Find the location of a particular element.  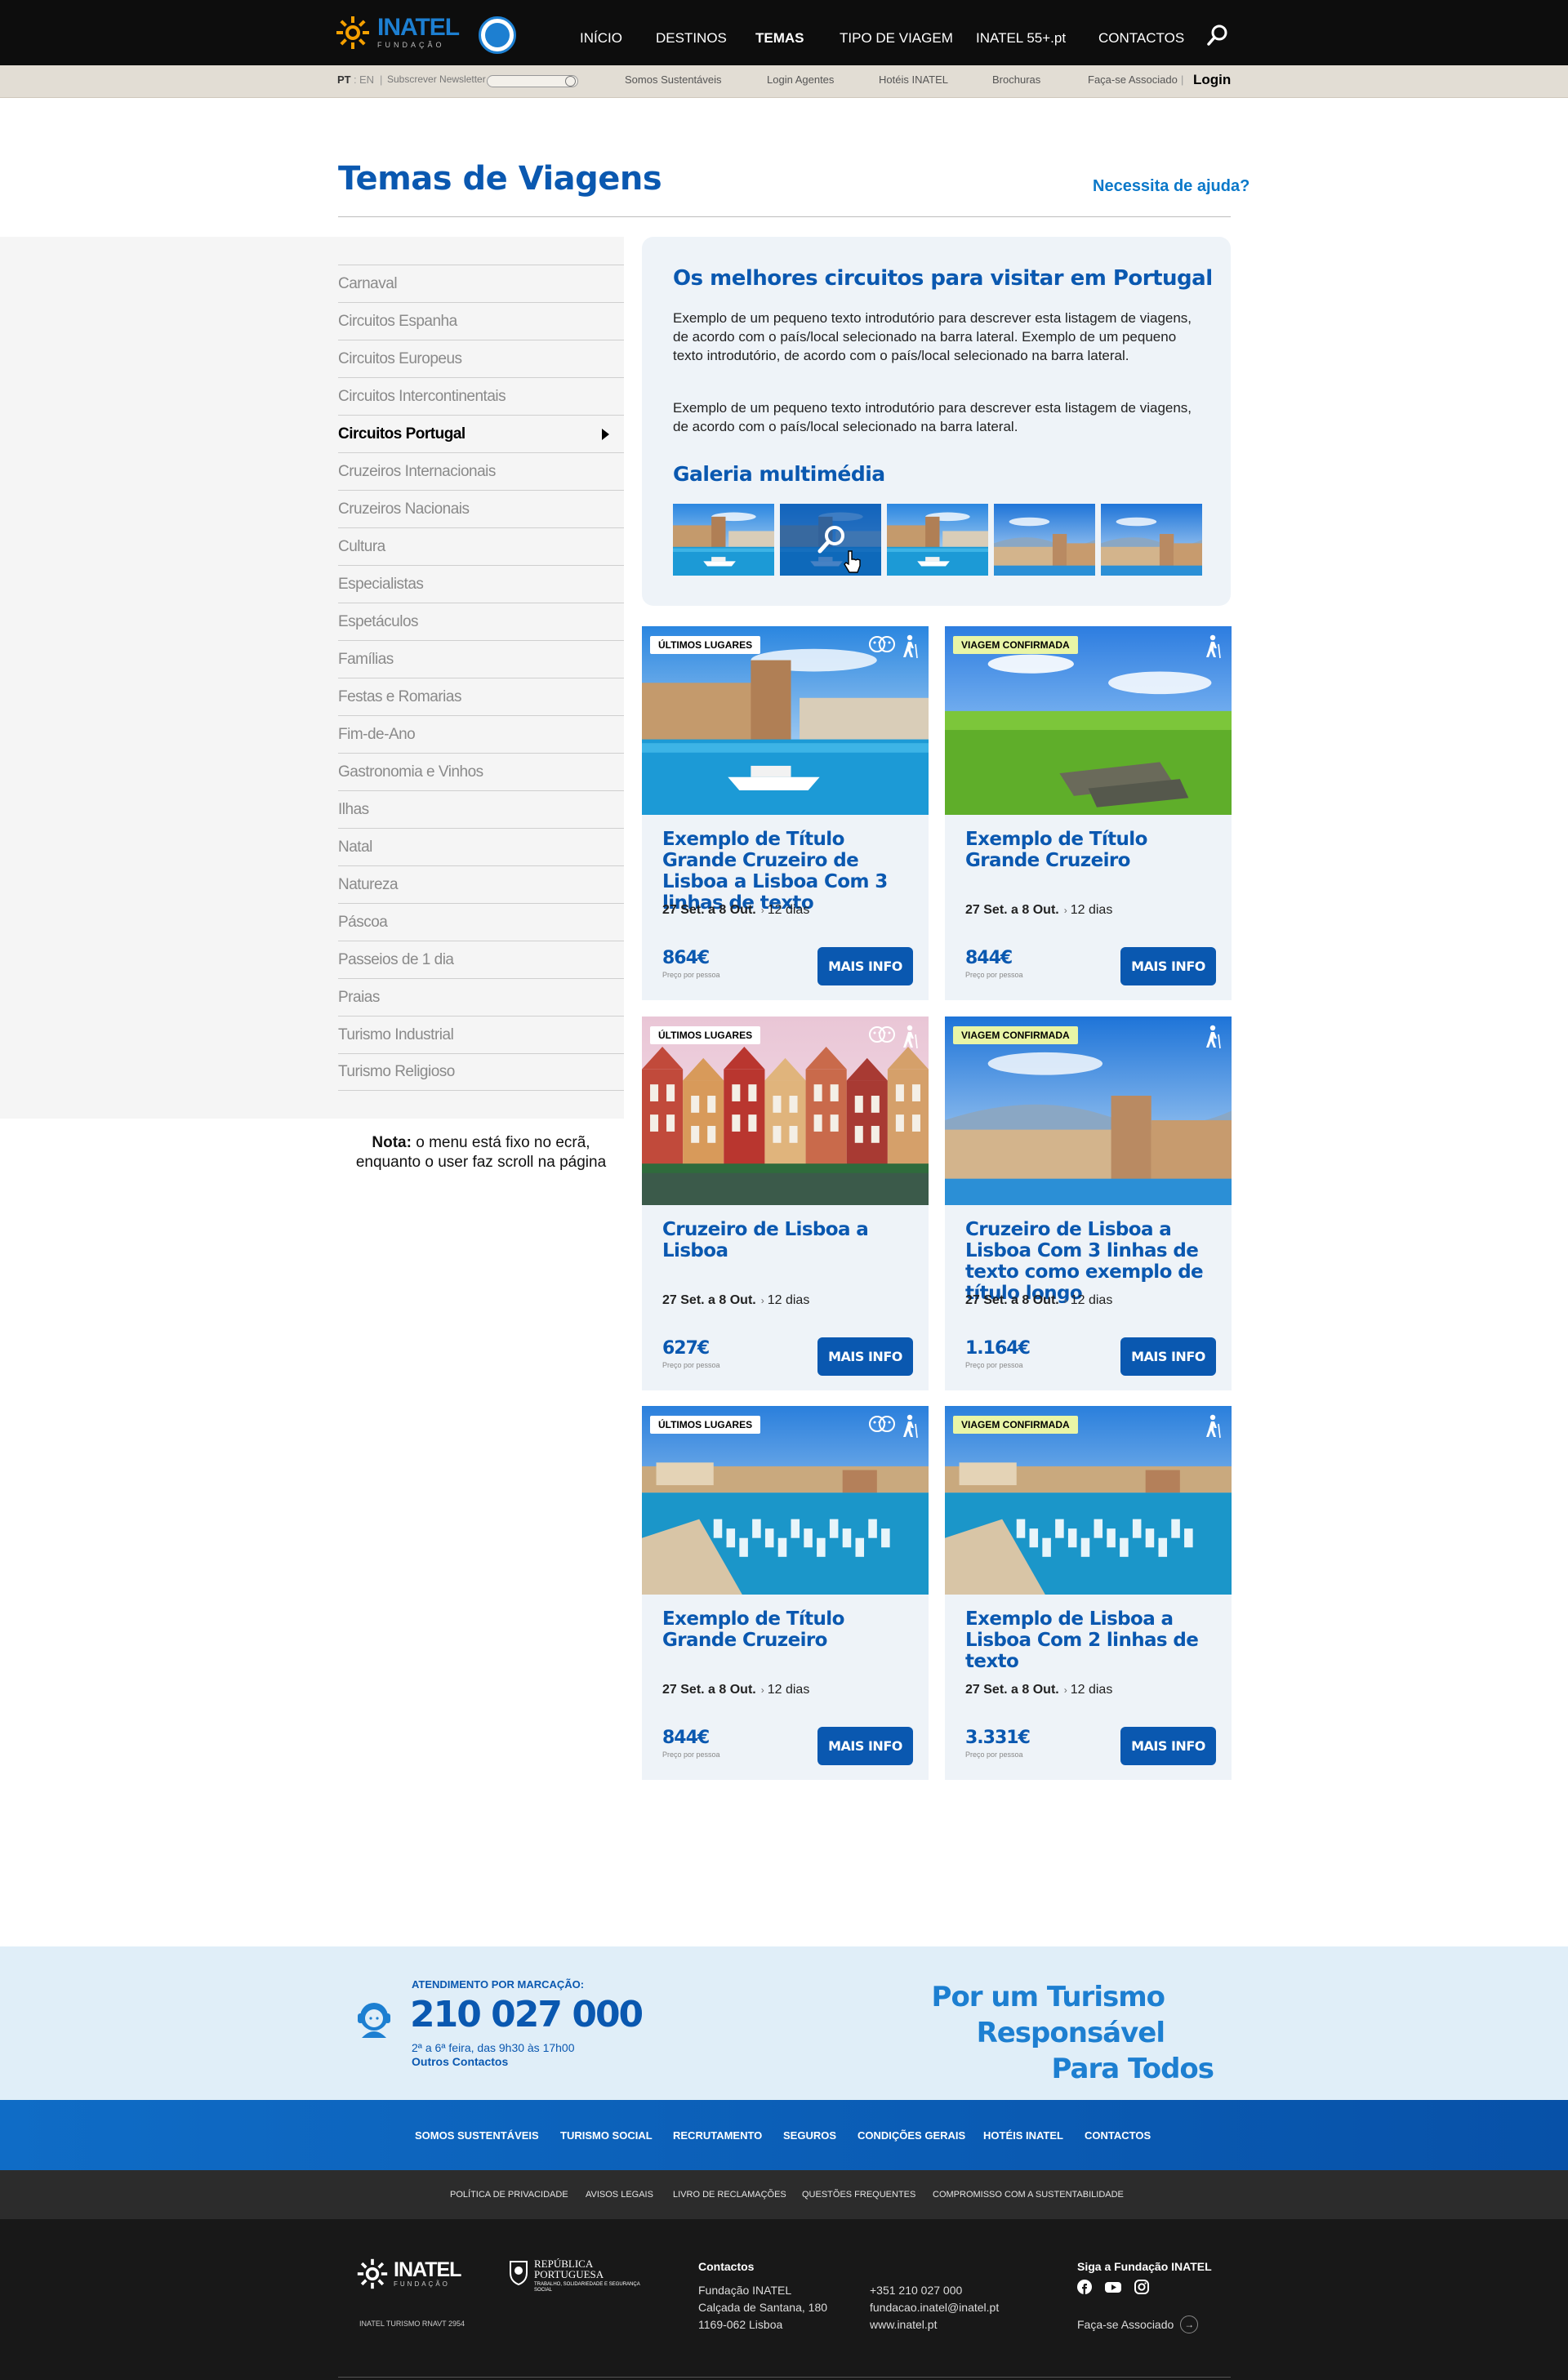

link-brochuras: Brochuras is located at coordinates (1016, 79).